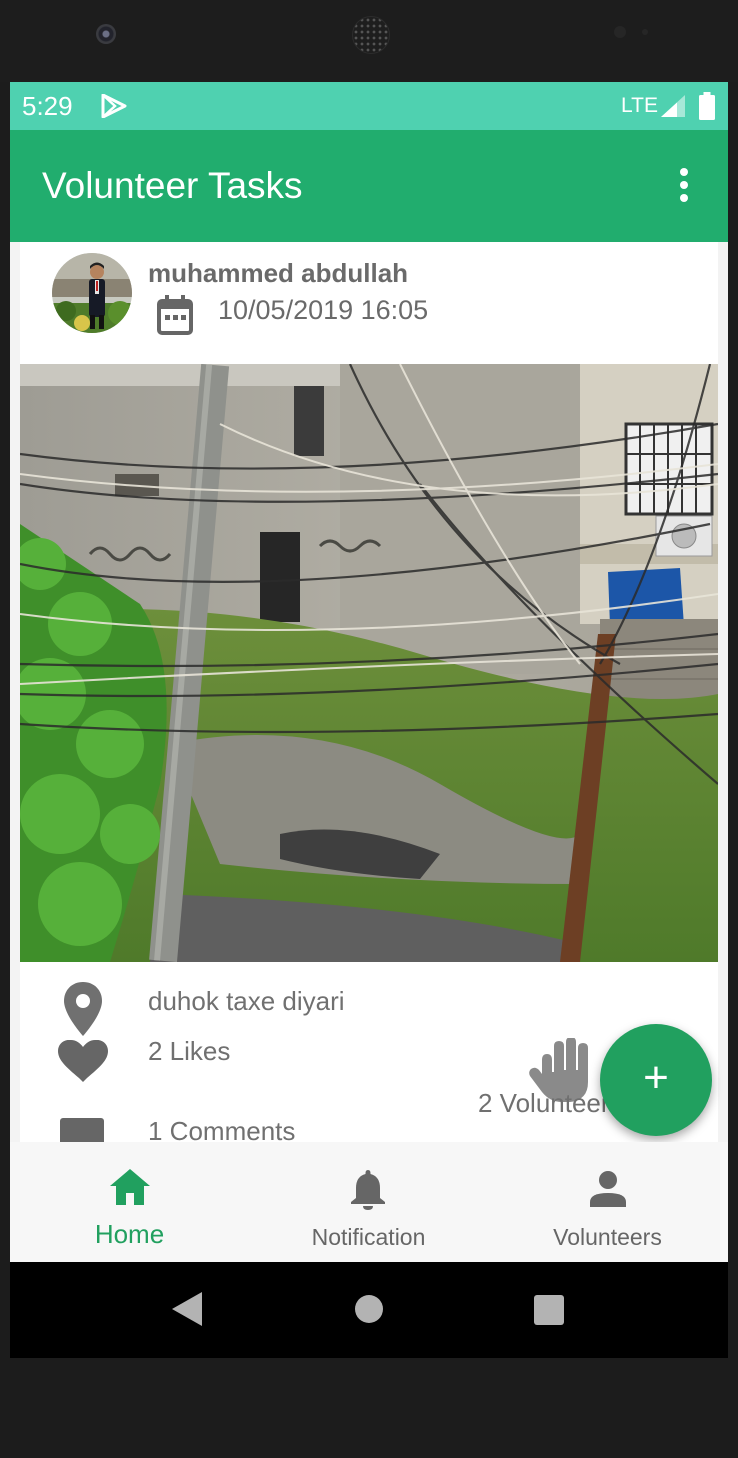 The height and width of the screenshot is (1458, 738). I want to click on app-title: Volunteer Tasks, so click(172, 185).